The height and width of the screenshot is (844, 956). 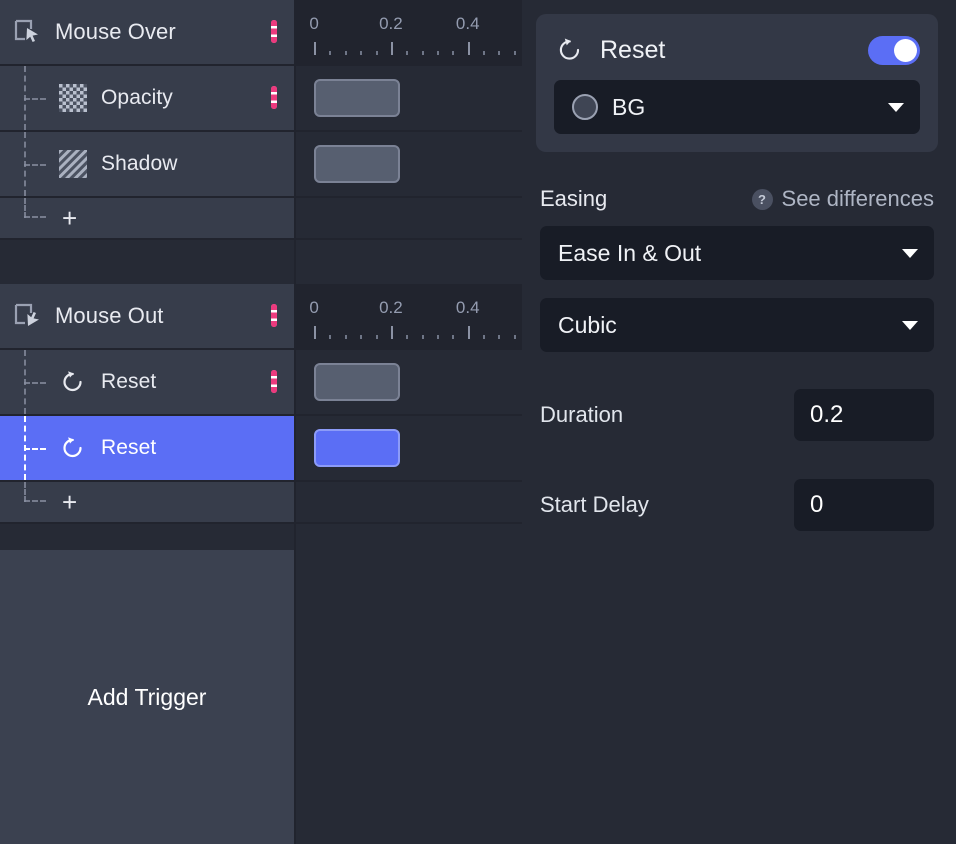 What do you see at coordinates (864, 505) in the screenshot?
I see `start-delay-input` at bounding box center [864, 505].